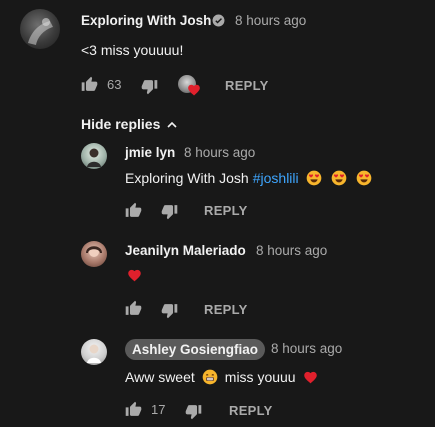  Describe the element at coordinates (270, 20) in the screenshot. I see `comment-timestamp: 8 hours ago` at that location.